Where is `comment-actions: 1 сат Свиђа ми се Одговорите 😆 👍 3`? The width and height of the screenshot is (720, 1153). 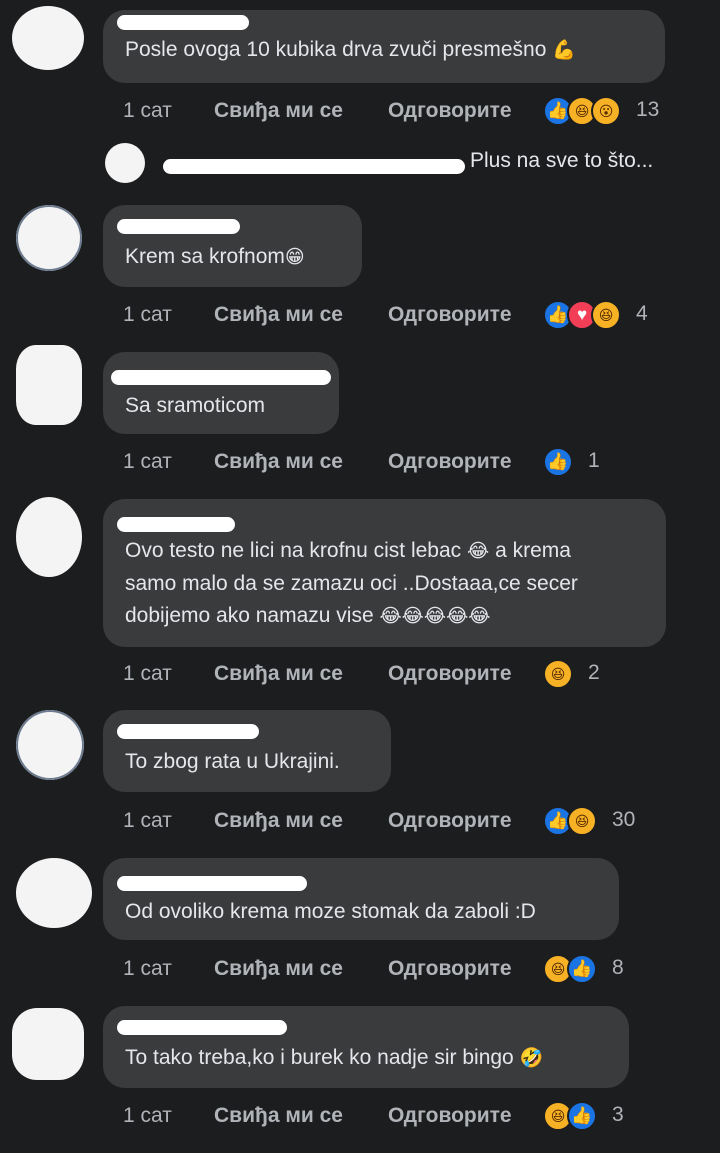 comment-actions: 1 сат Свиђа ми се Одговорите 😆 👍 3 is located at coordinates (393, 1116).